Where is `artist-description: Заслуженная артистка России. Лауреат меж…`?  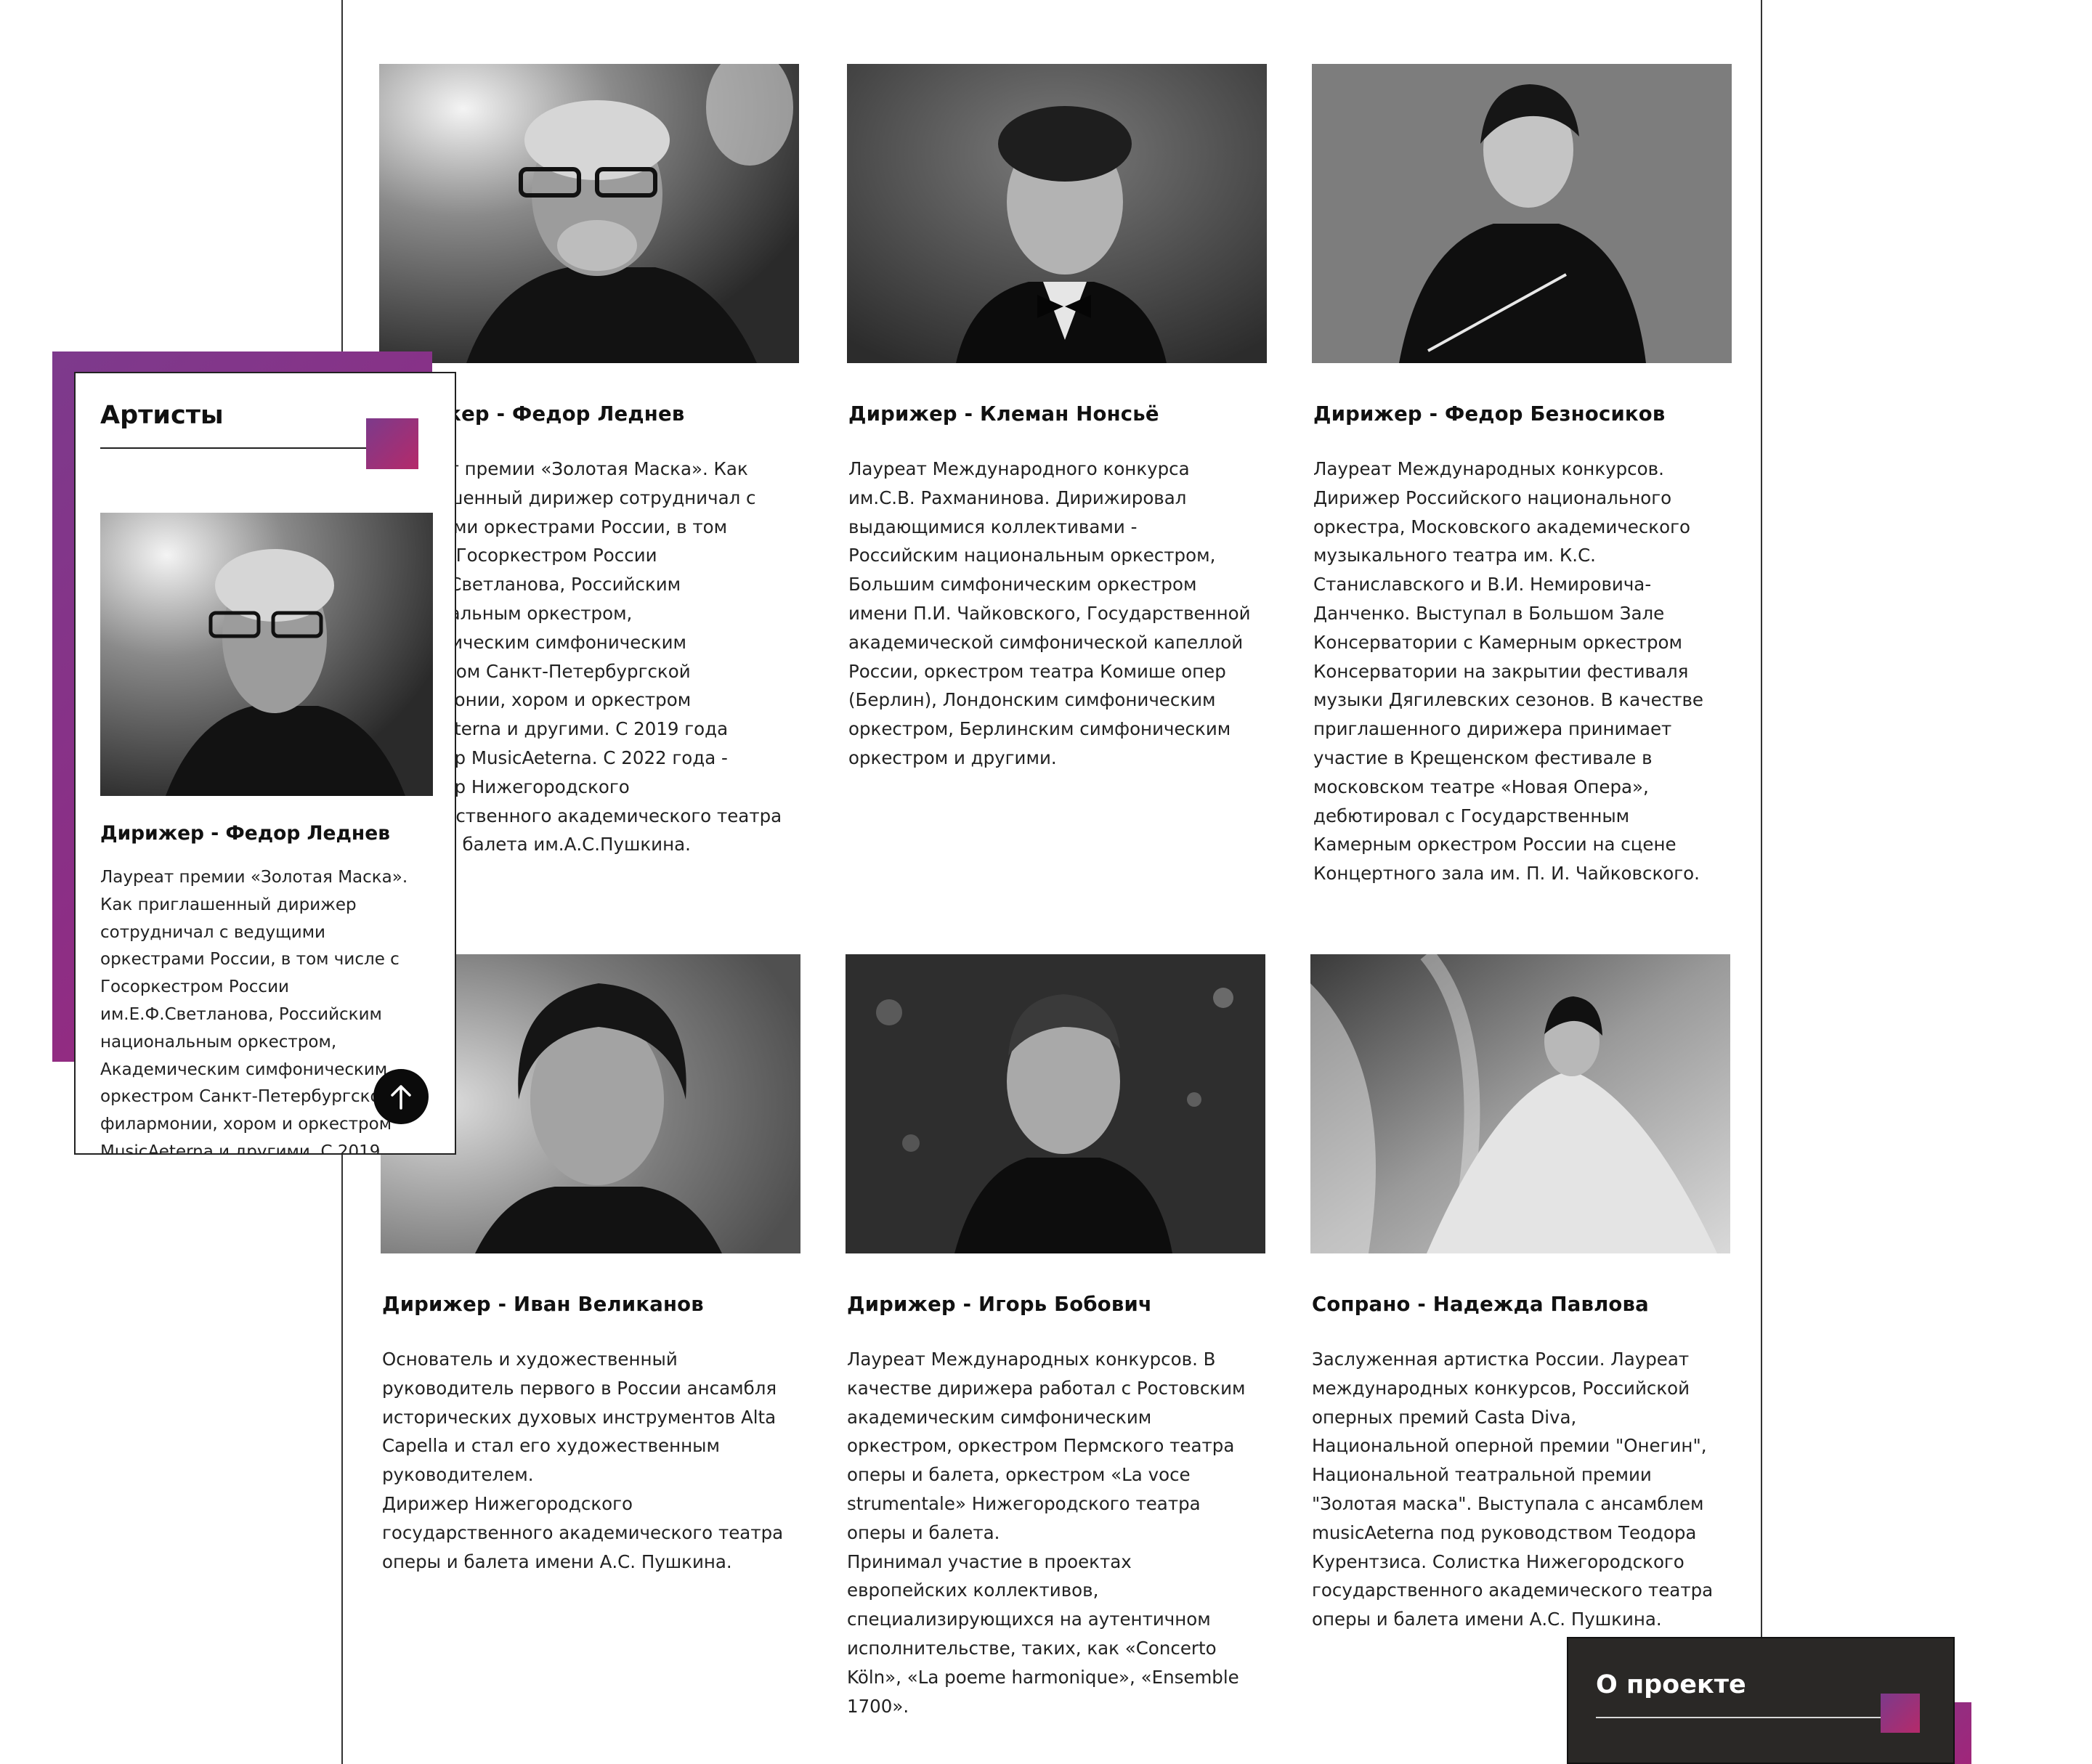 artist-description: Заслуженная артистка России. Лауреат меж… is located at coordinates (1513, 1489).